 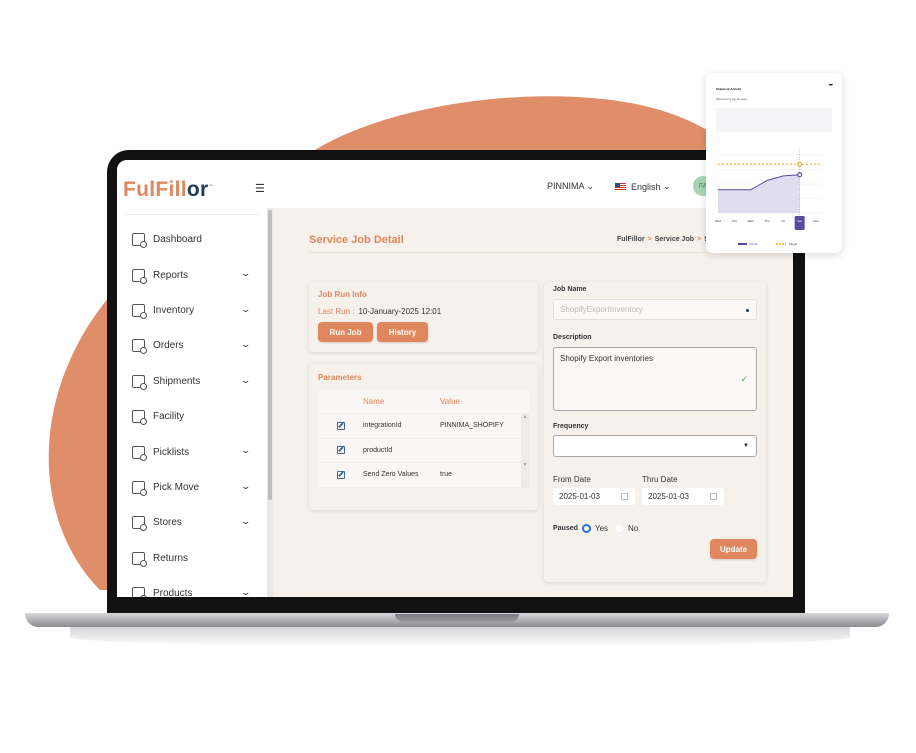 What do you see at coordinates (139, 311) in the screenshot?
I see `inventory-icon` at bounding box center [139, 311].